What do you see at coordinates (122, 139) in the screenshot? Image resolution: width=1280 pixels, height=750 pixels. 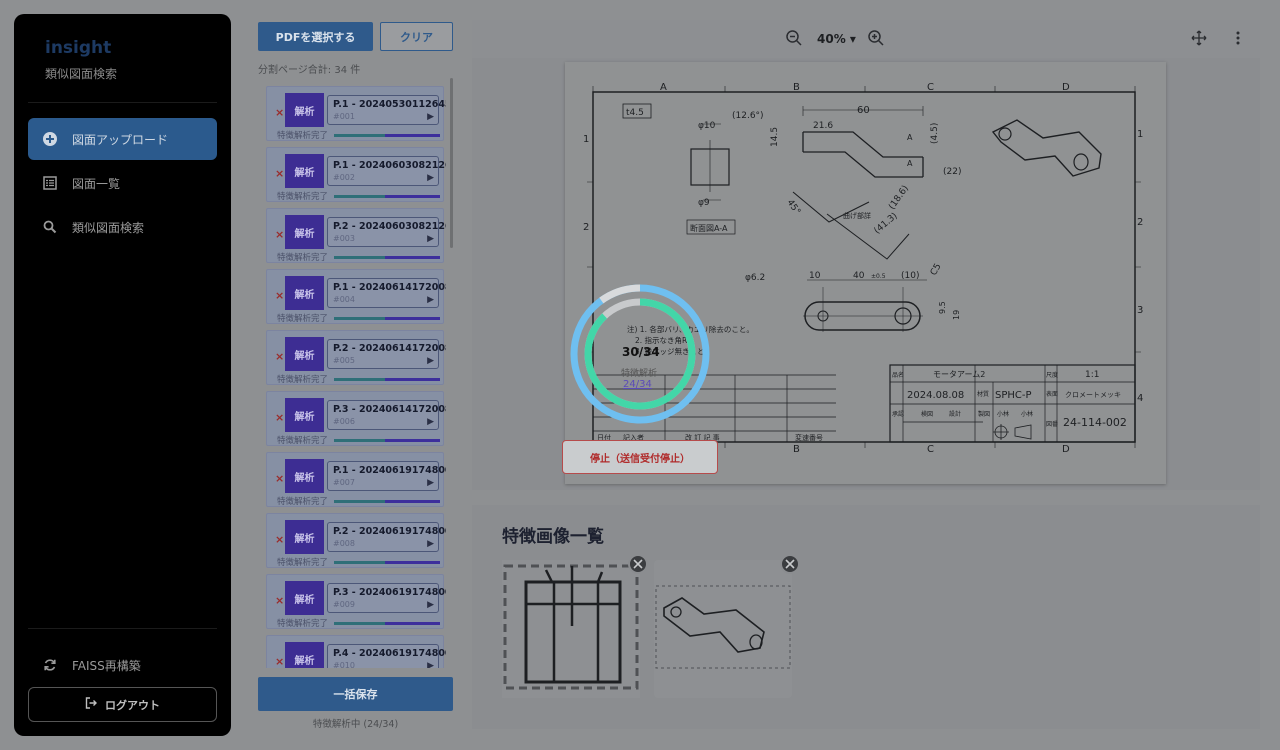 I see `nav-upload: 図面アップロード` at bounding box center [122, 139].